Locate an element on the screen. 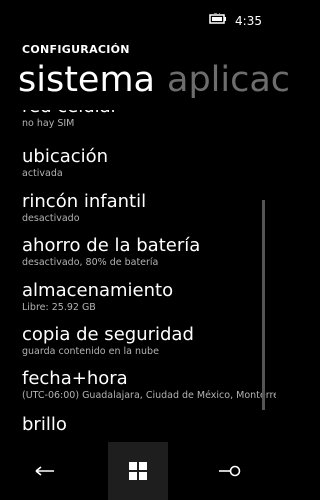 Image resolution: width=320 pixels, height=500 pixels. item-title: fecha+hora is located at coordinates (75, 378).